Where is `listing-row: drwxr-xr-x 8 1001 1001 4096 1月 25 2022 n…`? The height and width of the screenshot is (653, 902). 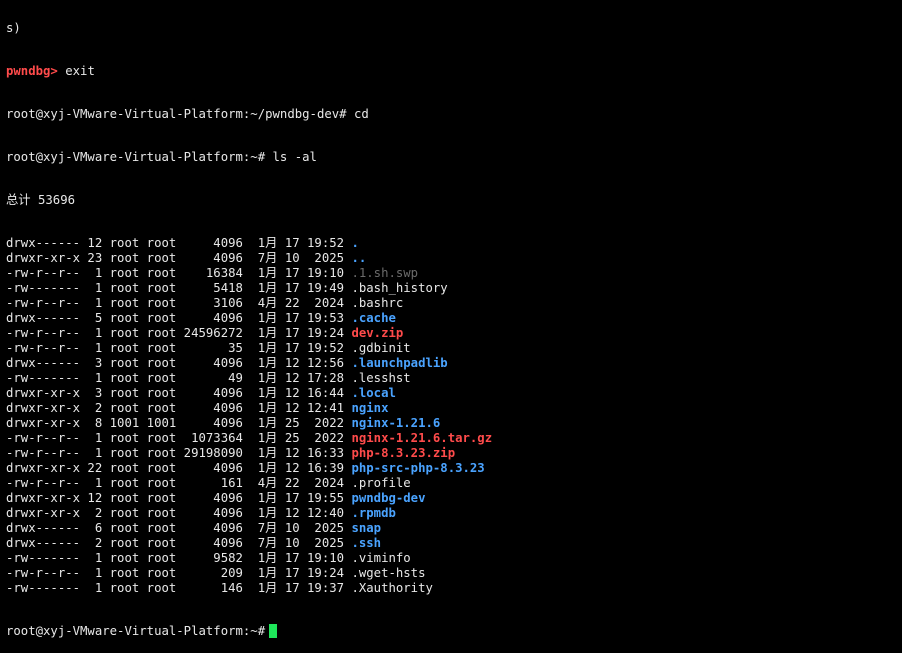 listing-row: drwxr-xr-x 8 1001 1001 4096 1月 25 2022 n… is located at coordinates (454, 423).